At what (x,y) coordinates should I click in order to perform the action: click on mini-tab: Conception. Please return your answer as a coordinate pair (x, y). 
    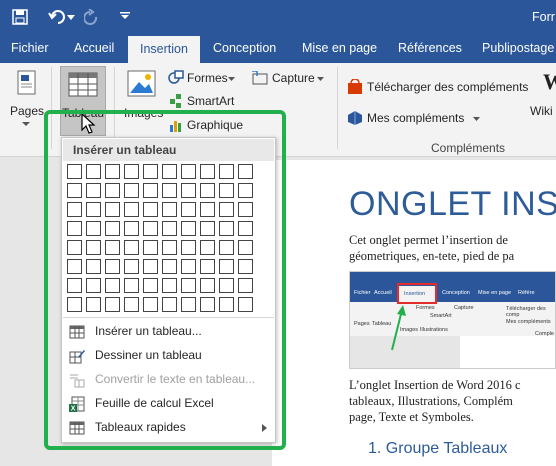
    Looking at the image, I should click on (456, 293).